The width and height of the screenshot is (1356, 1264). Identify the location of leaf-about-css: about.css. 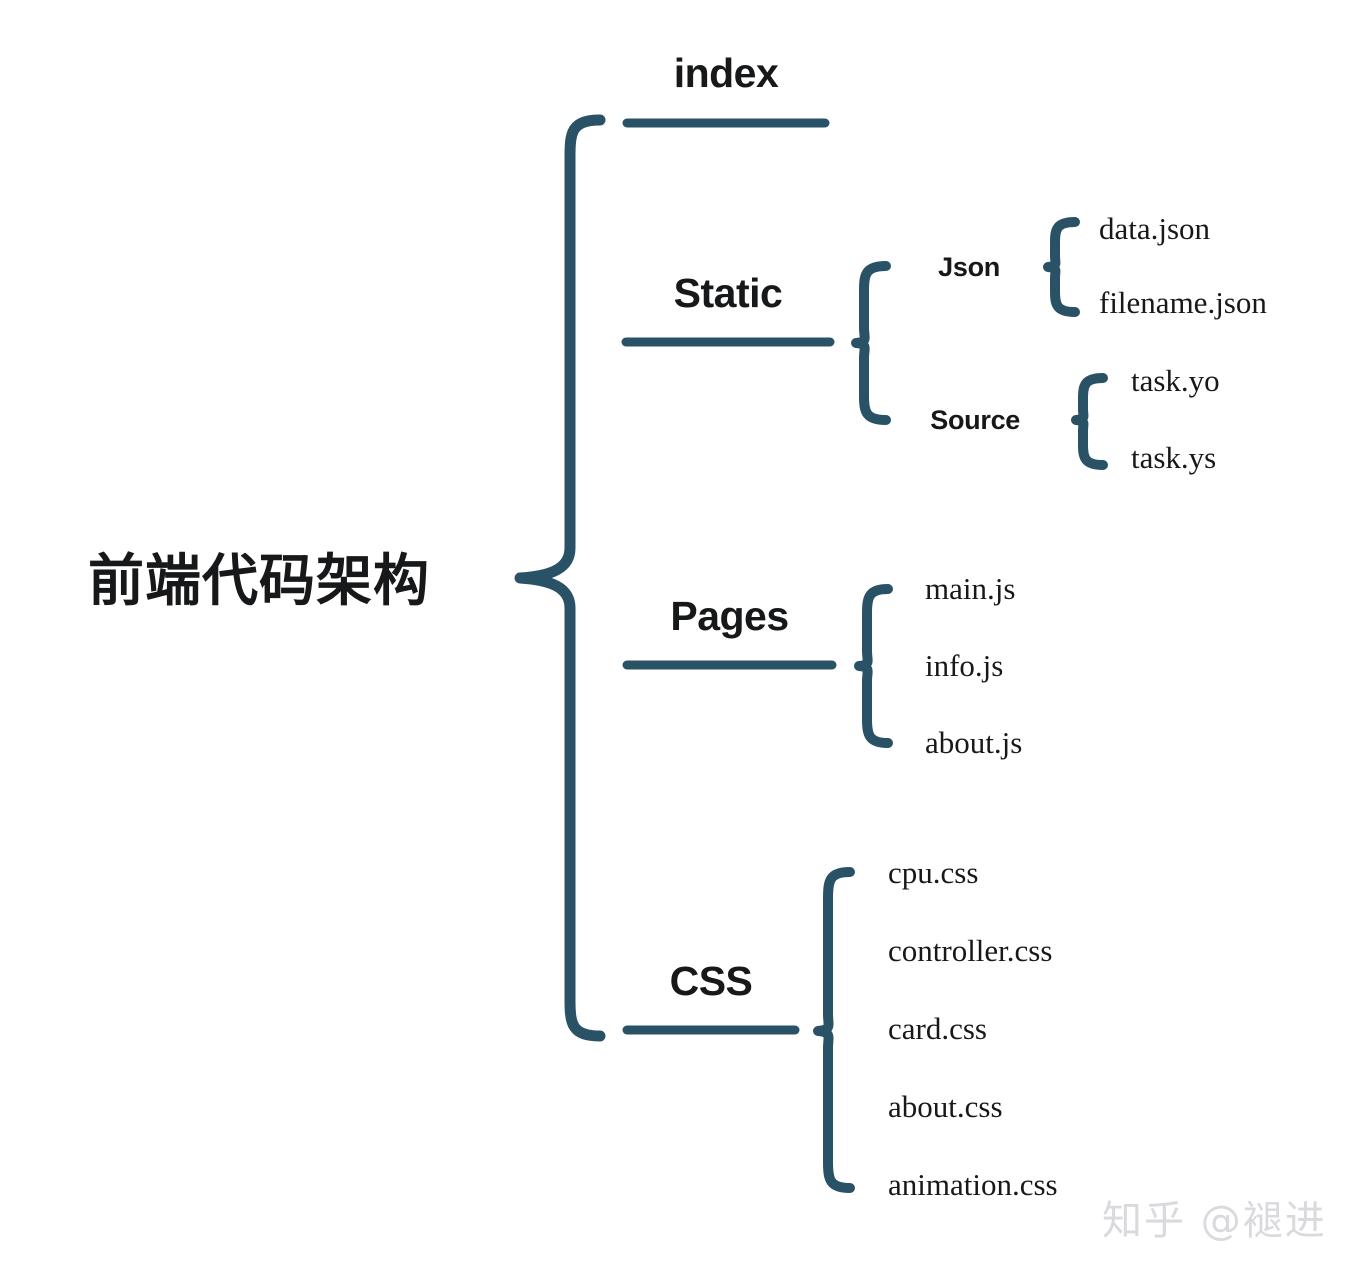
(945, 1106).